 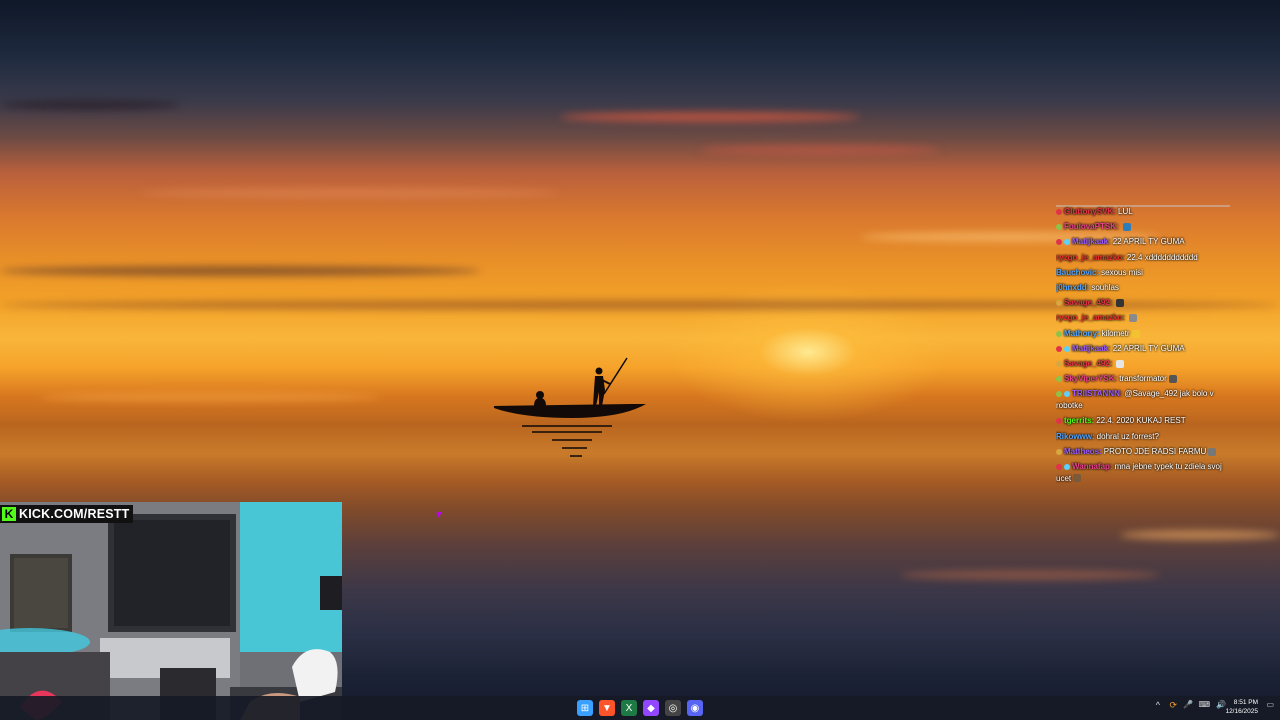 I want to click on chat-message: SkyViperYSK: transformator, so click(x=1144, y=378).